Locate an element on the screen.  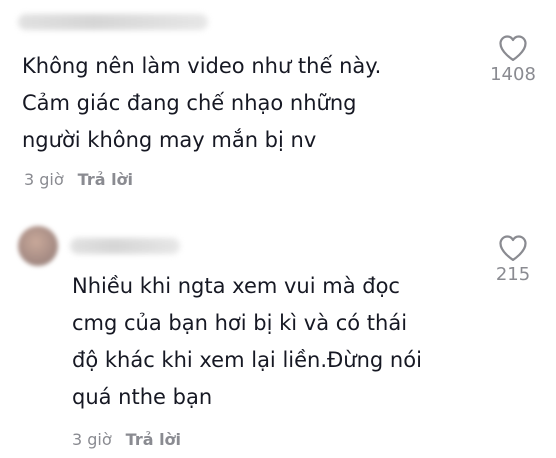
avatar is located at coordinates (38, 246).